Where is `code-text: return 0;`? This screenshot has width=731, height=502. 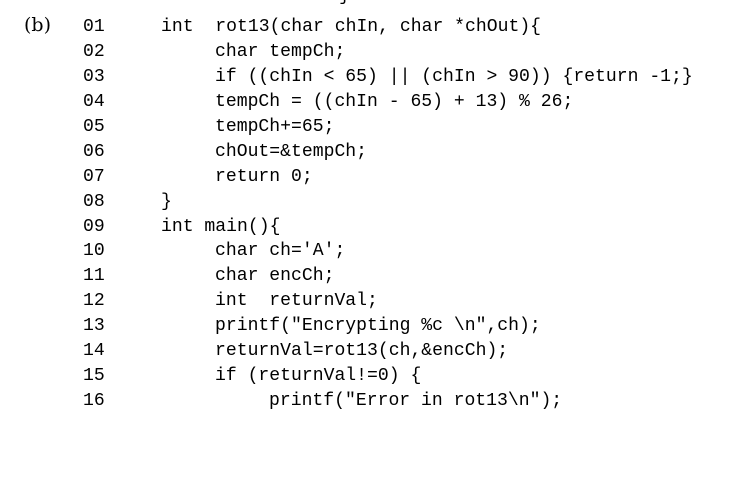 code-text: return 0; is located at coordinates (264, 176).